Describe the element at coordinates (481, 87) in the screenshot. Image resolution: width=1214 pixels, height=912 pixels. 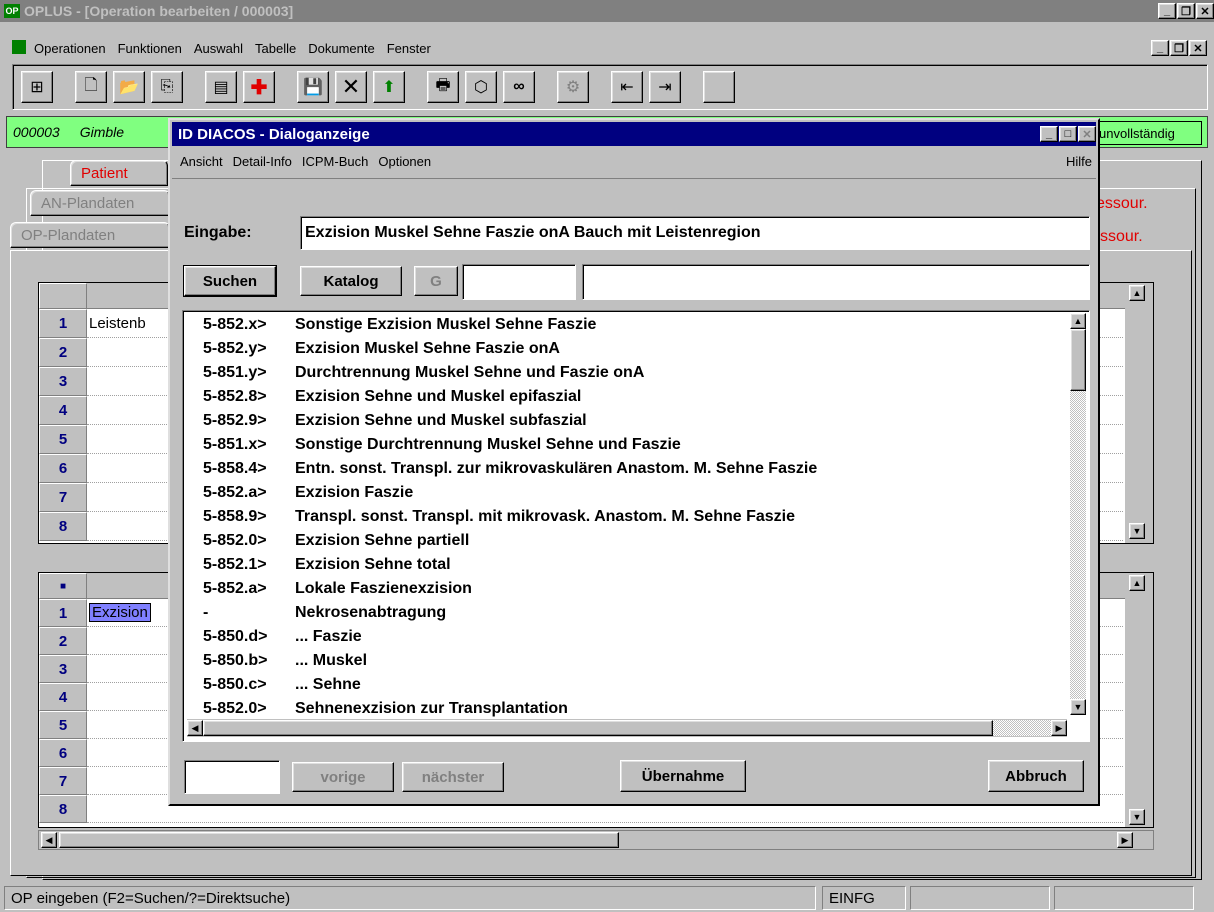
I see `tag-icon: ⬡` at that location.